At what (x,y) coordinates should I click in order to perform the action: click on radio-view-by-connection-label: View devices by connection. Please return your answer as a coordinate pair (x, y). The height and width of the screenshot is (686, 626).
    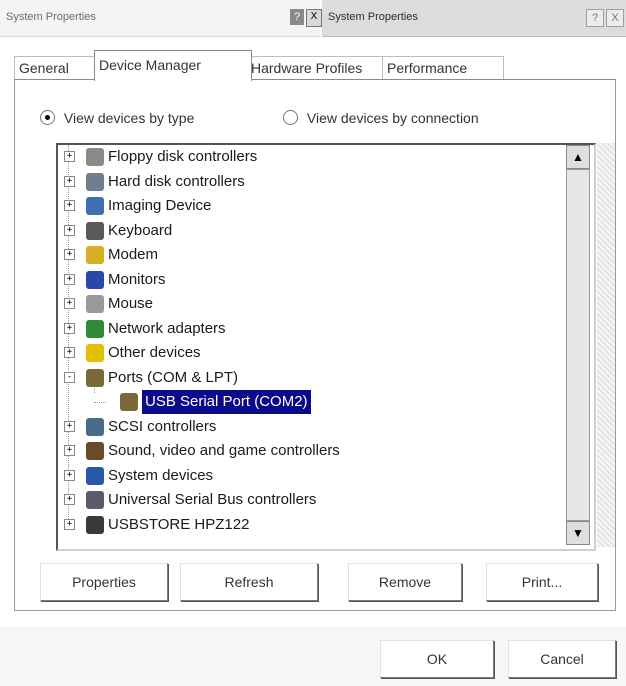
    Looking at the image, I should click on (392, 118).